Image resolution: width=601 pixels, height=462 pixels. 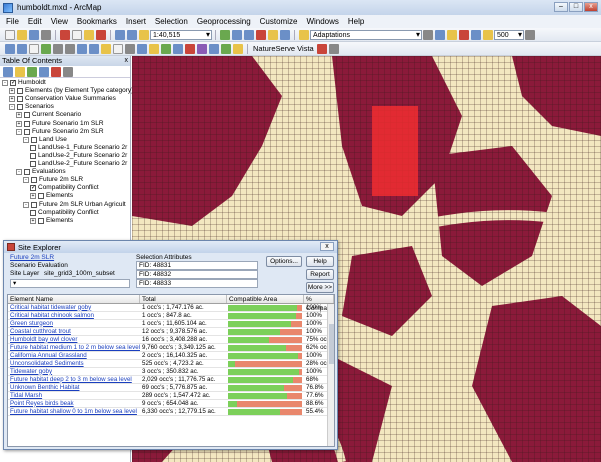 What do you see at coordinates (34, 48) in the screenshot?
I see `pan-icon` at bounding box center [34, 48].